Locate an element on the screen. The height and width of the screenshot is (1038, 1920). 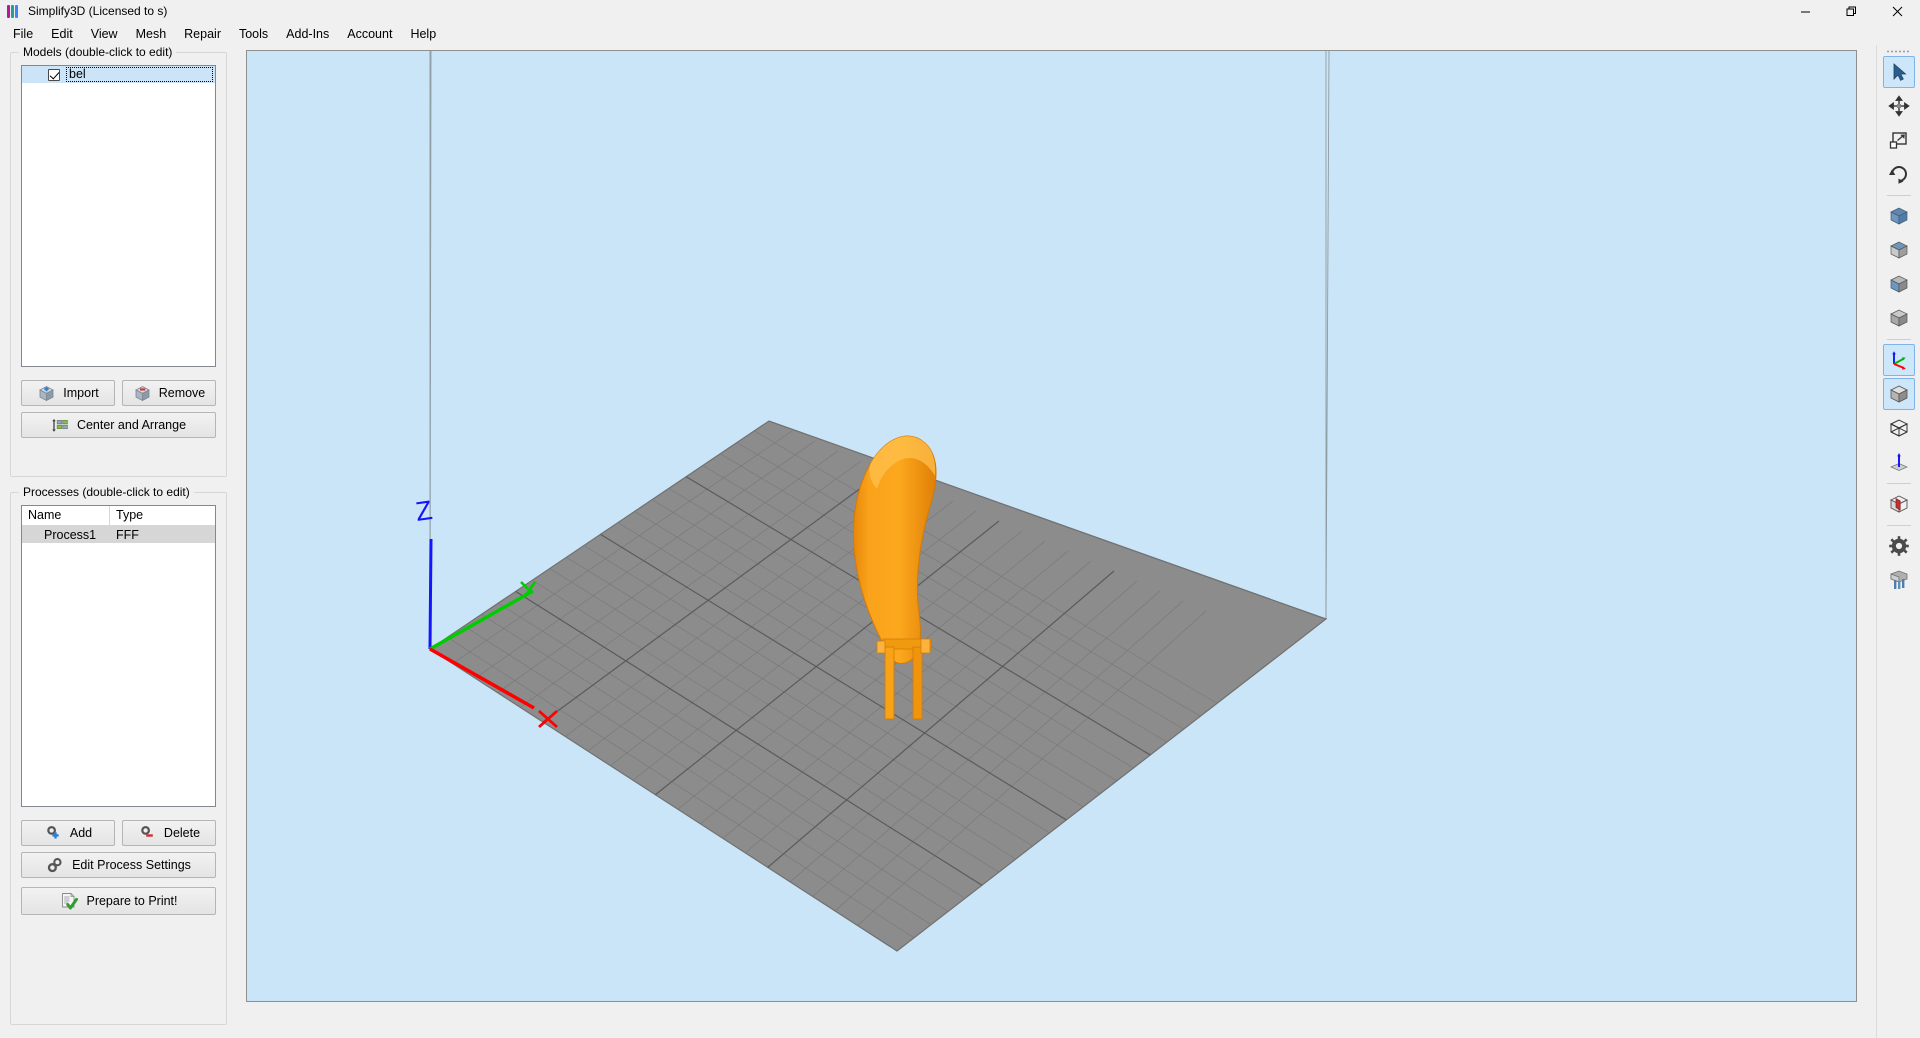
move-tool is located at coordinates (1899, 106).